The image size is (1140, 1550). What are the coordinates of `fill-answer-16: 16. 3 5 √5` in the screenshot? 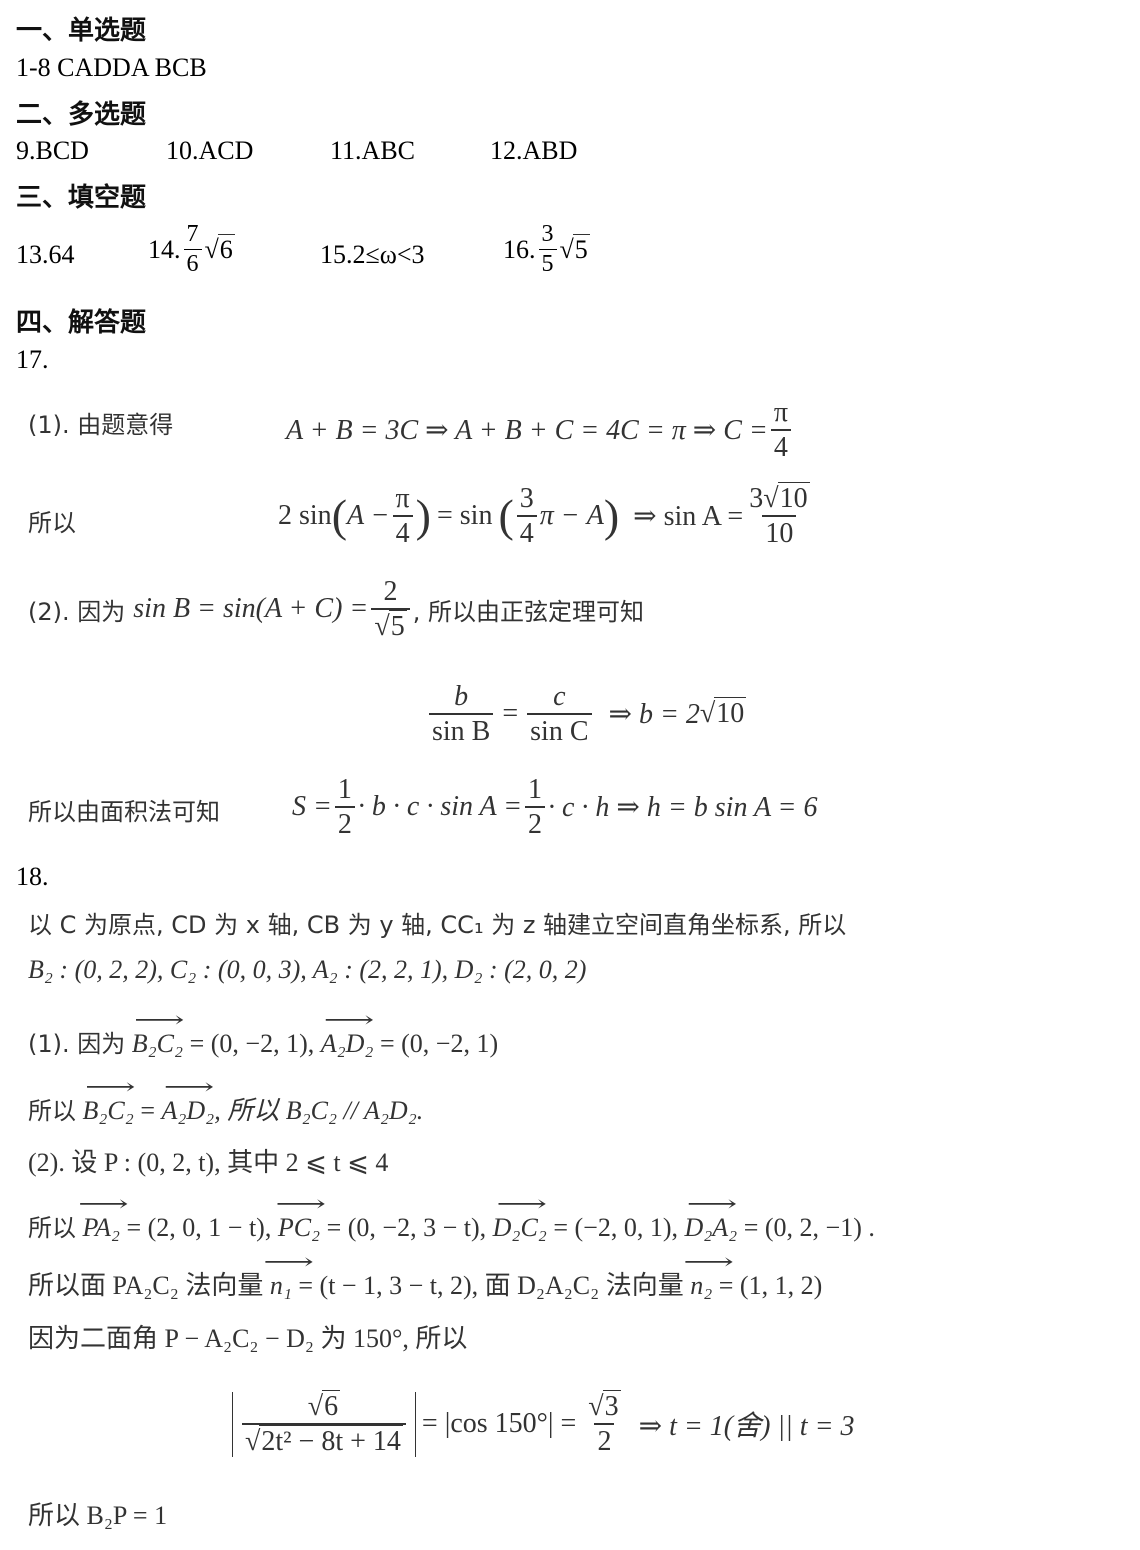 It's located at (546, 249).